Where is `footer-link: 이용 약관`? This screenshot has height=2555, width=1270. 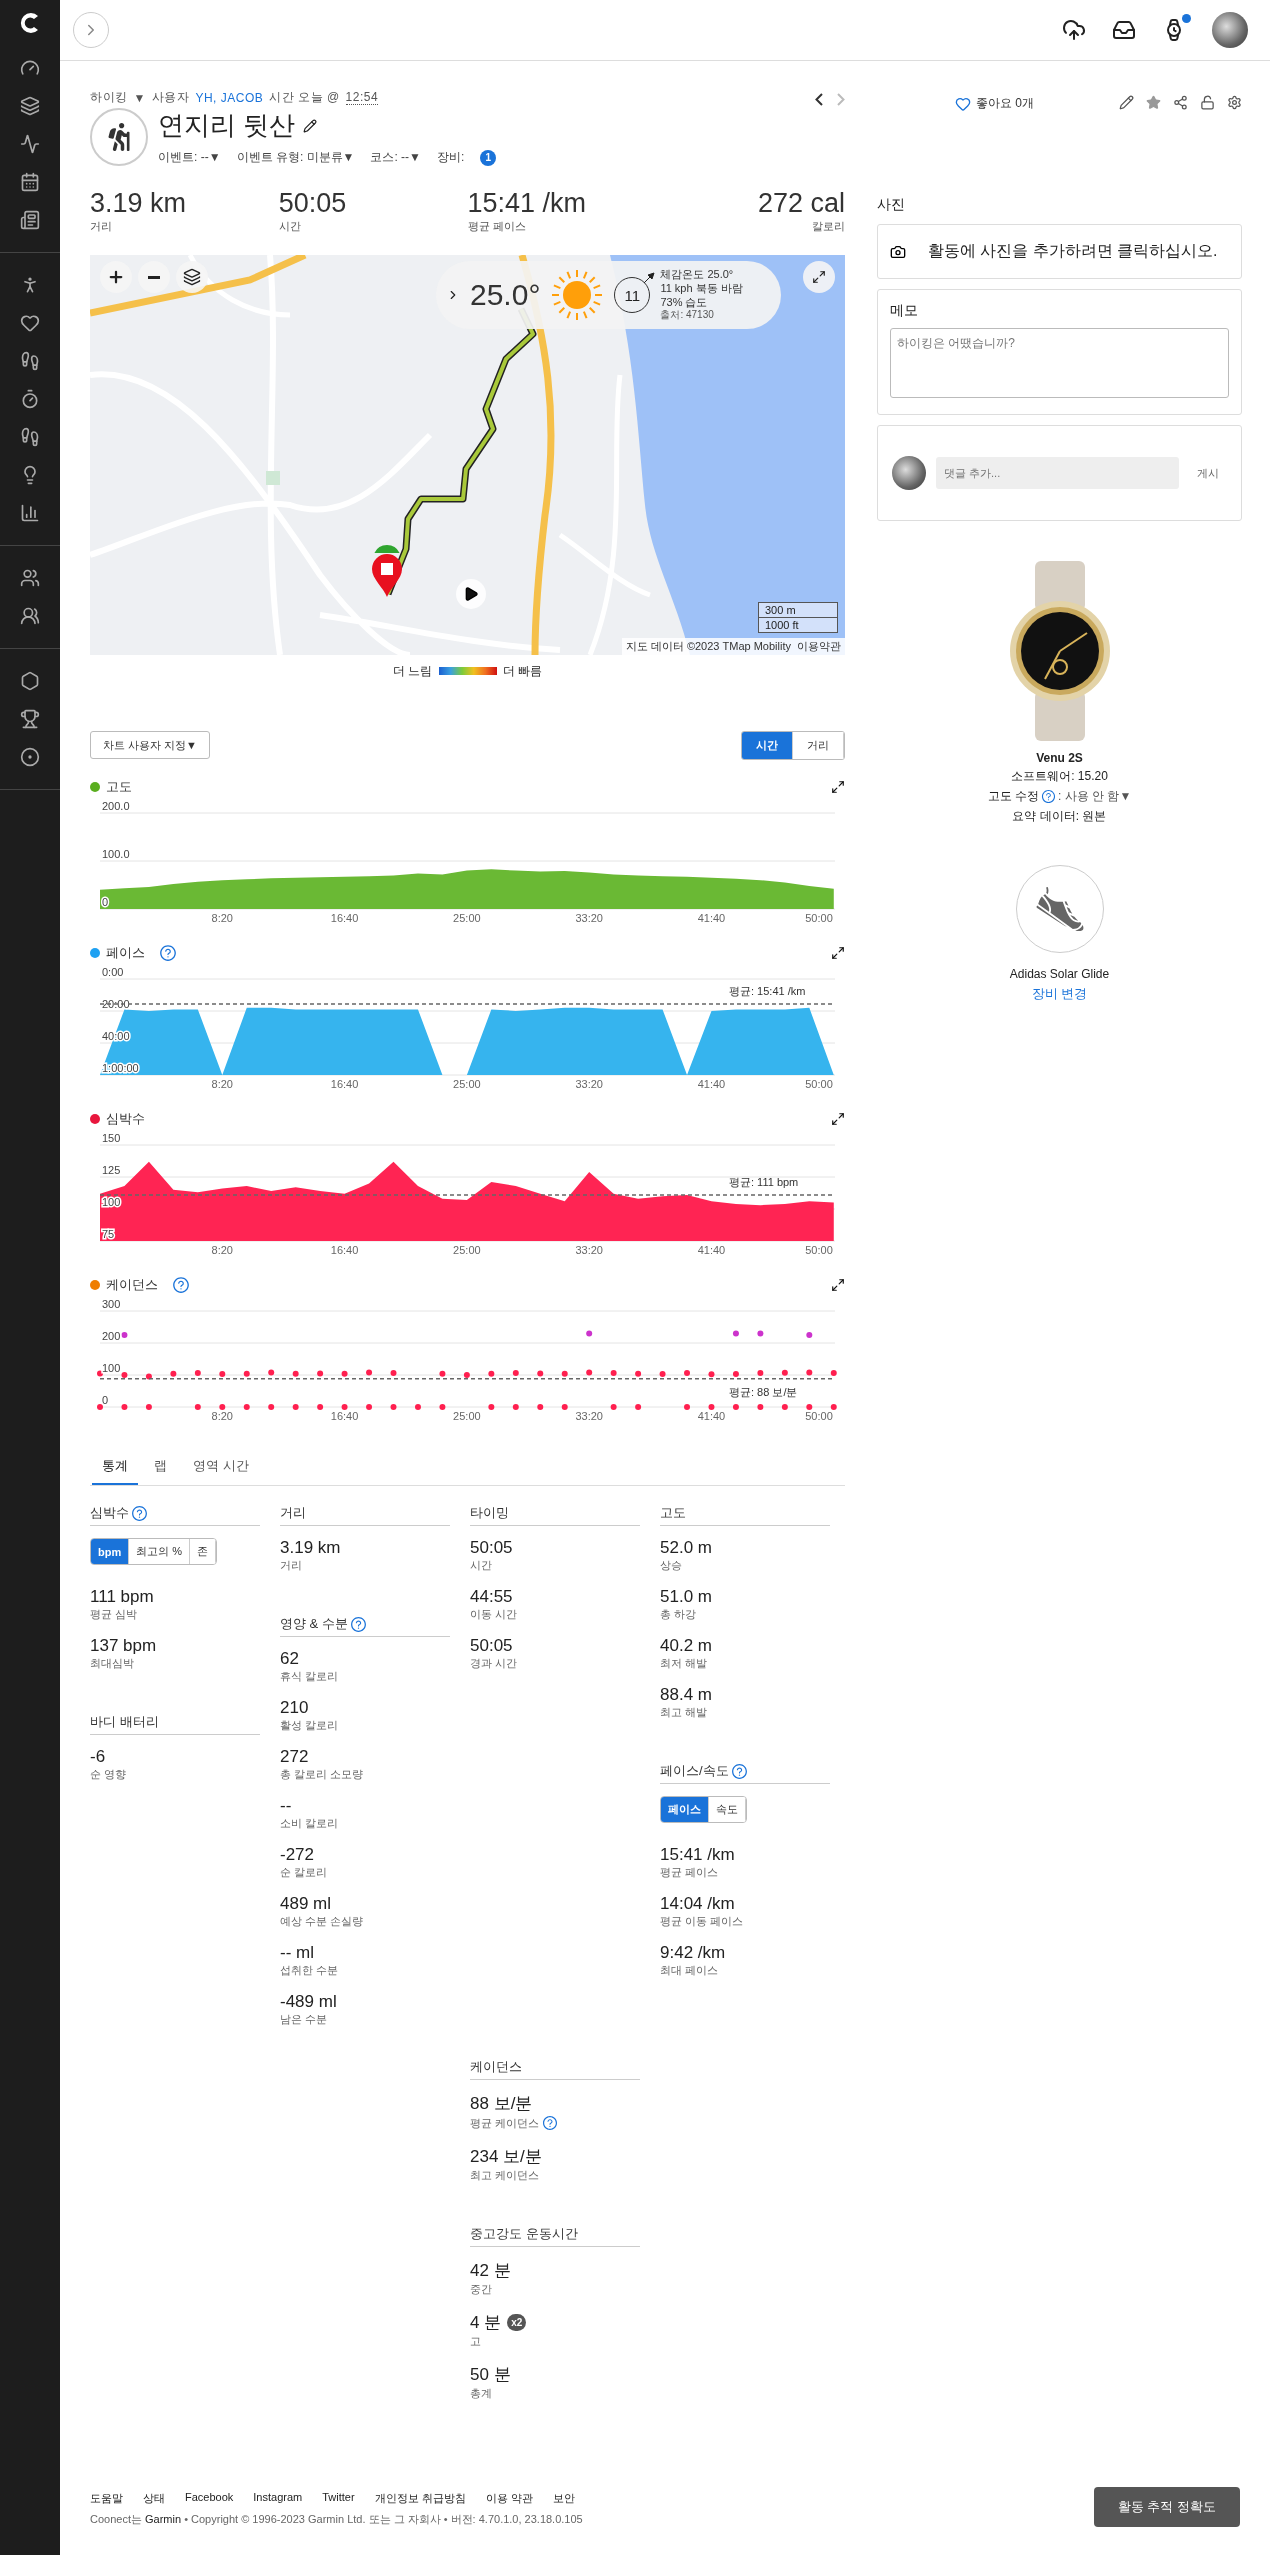 footer-link: 이용 약관 is located at coordinates (509, 2498).